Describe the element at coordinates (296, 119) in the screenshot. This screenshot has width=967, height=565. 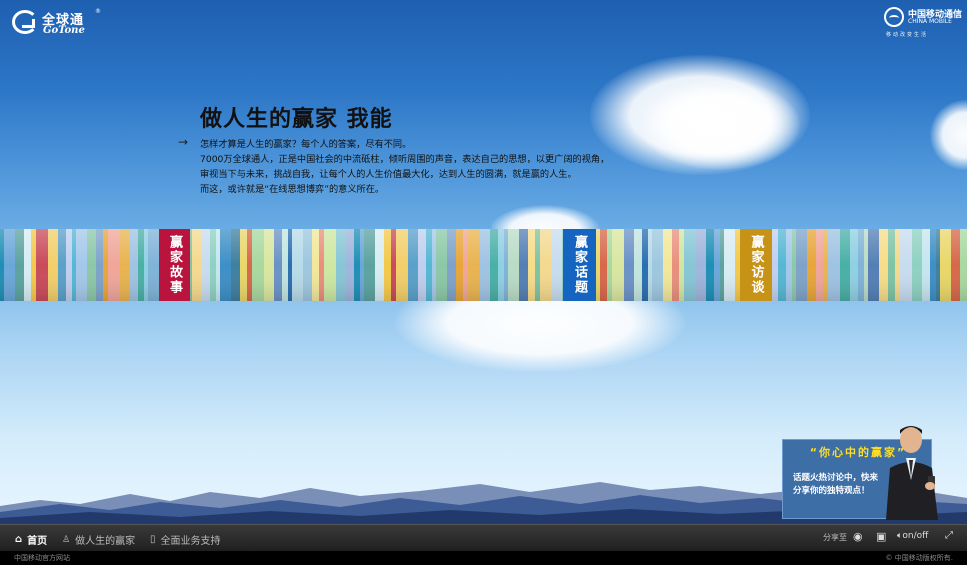
I see `page-title: 做人生的赢家 我能` at that location.